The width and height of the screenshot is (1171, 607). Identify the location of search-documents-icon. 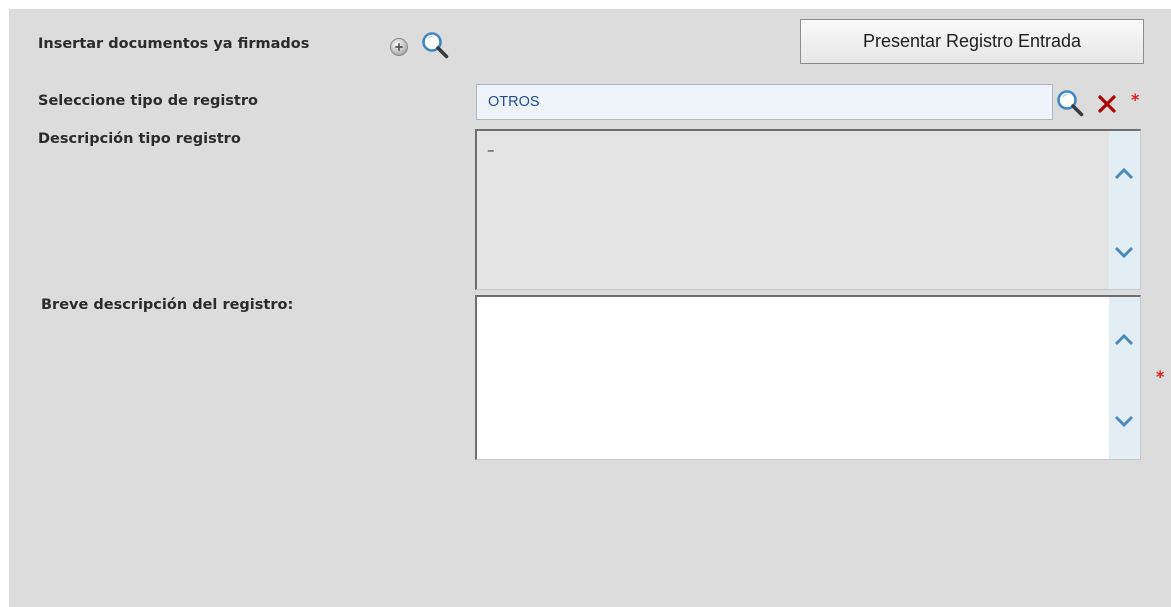
(435, 45).